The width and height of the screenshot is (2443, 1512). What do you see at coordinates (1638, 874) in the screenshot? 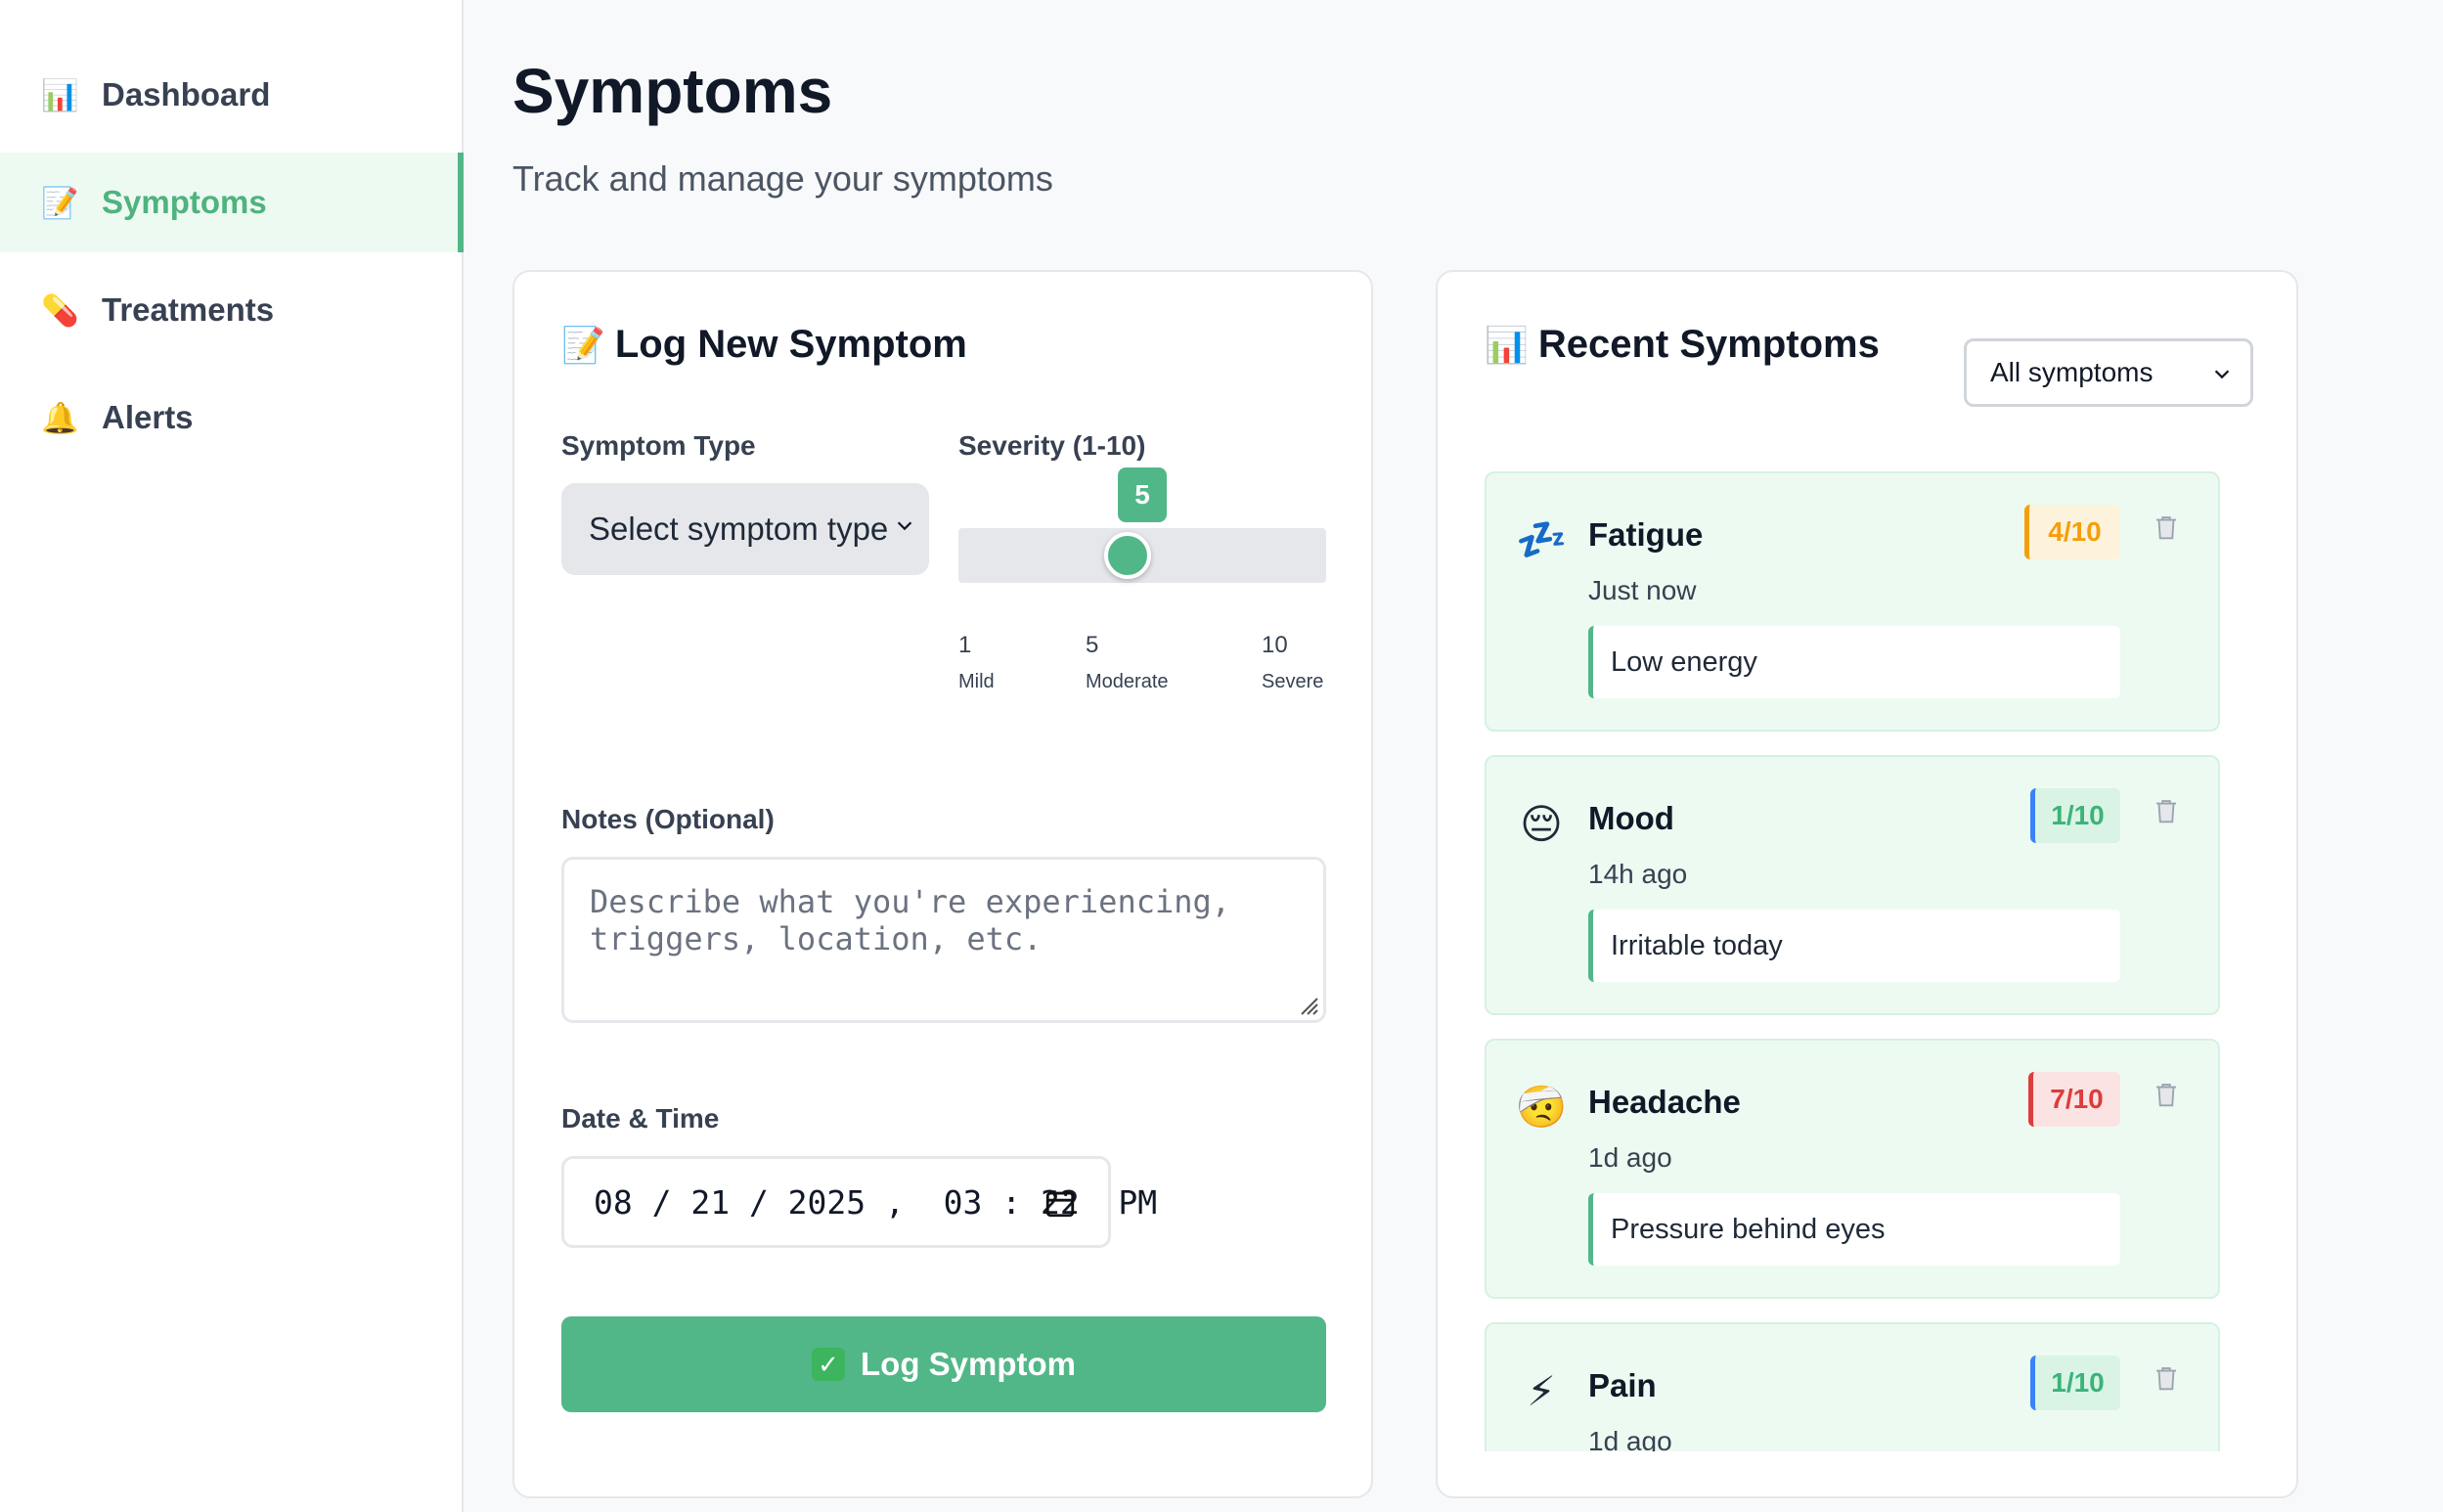
I see `symptom-time: 14h ago` at bounding box center [1638, 874].